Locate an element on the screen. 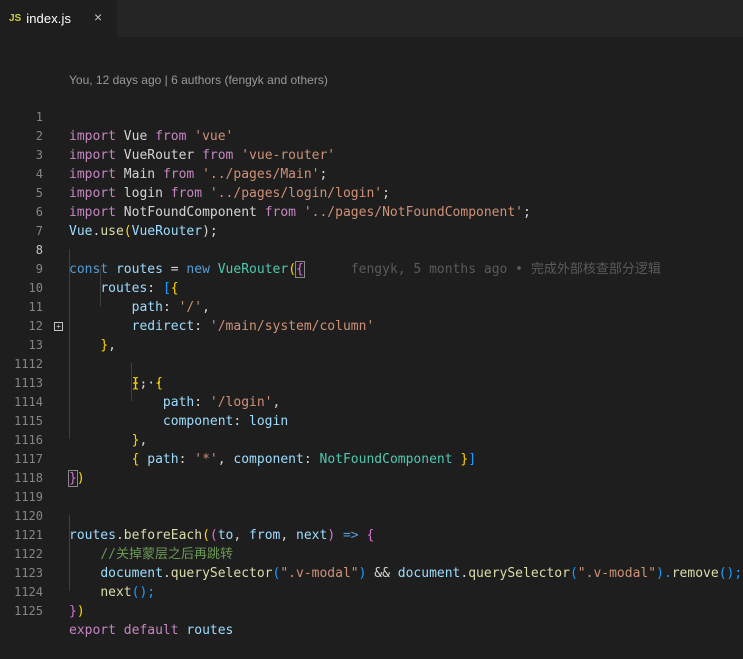 Image resolution: width=743 pixels, height=659 pixels. close-icon: × is located at coordinates (98, 17).